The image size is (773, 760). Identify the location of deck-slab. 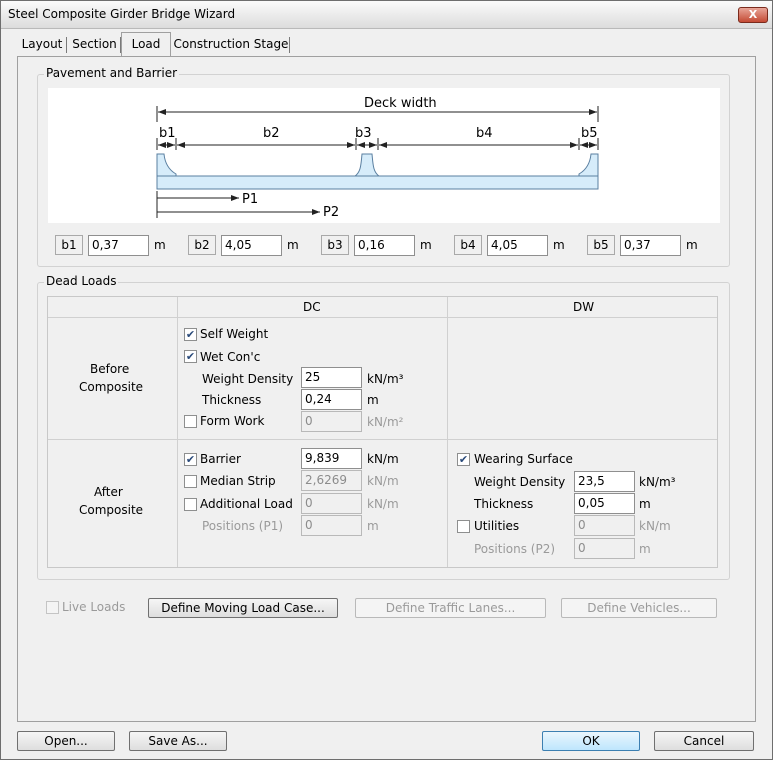
(377, 182).